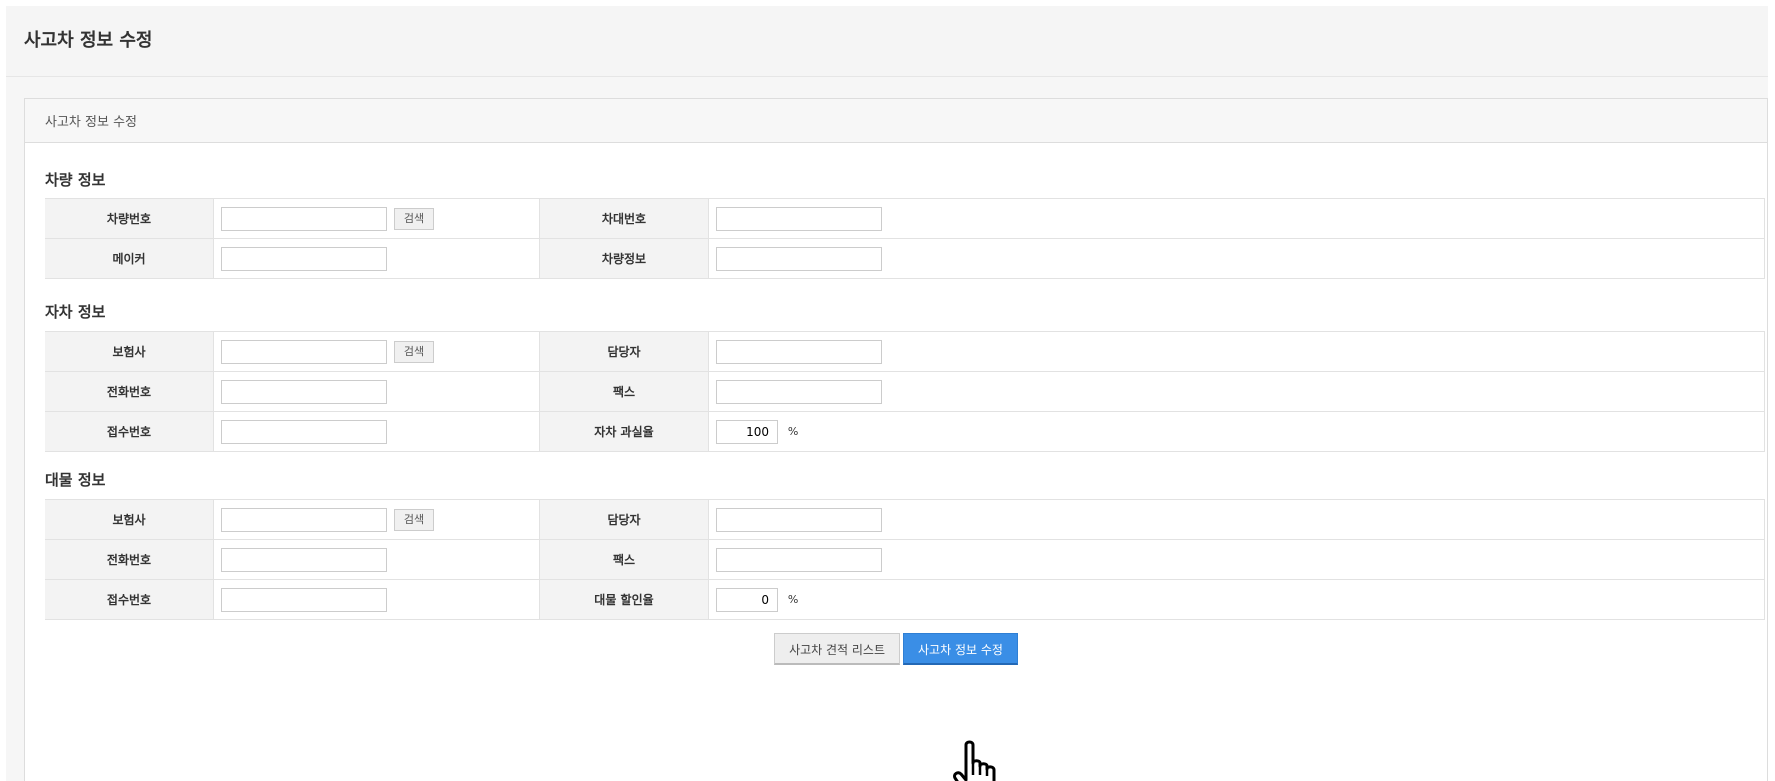 This screenshot has height=781, width=1775. I want to click on own-fault-rate-unit: %, so click(793, 431).